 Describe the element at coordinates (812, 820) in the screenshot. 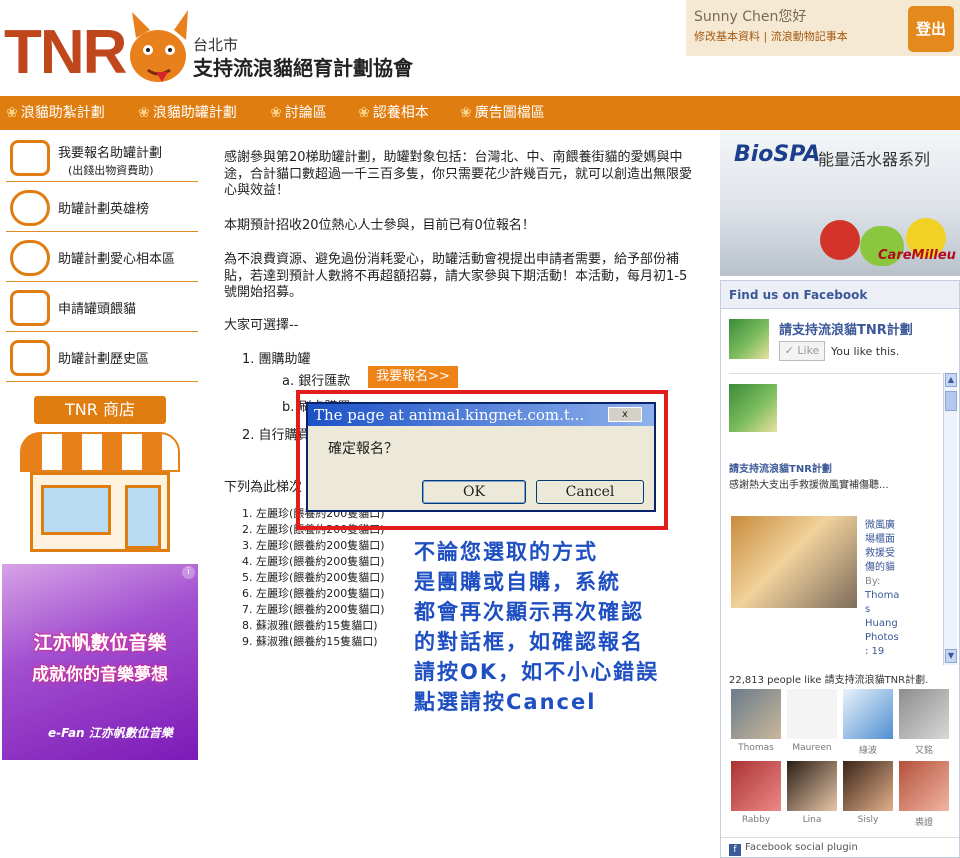

I see `fan-name: Lina` at that location.